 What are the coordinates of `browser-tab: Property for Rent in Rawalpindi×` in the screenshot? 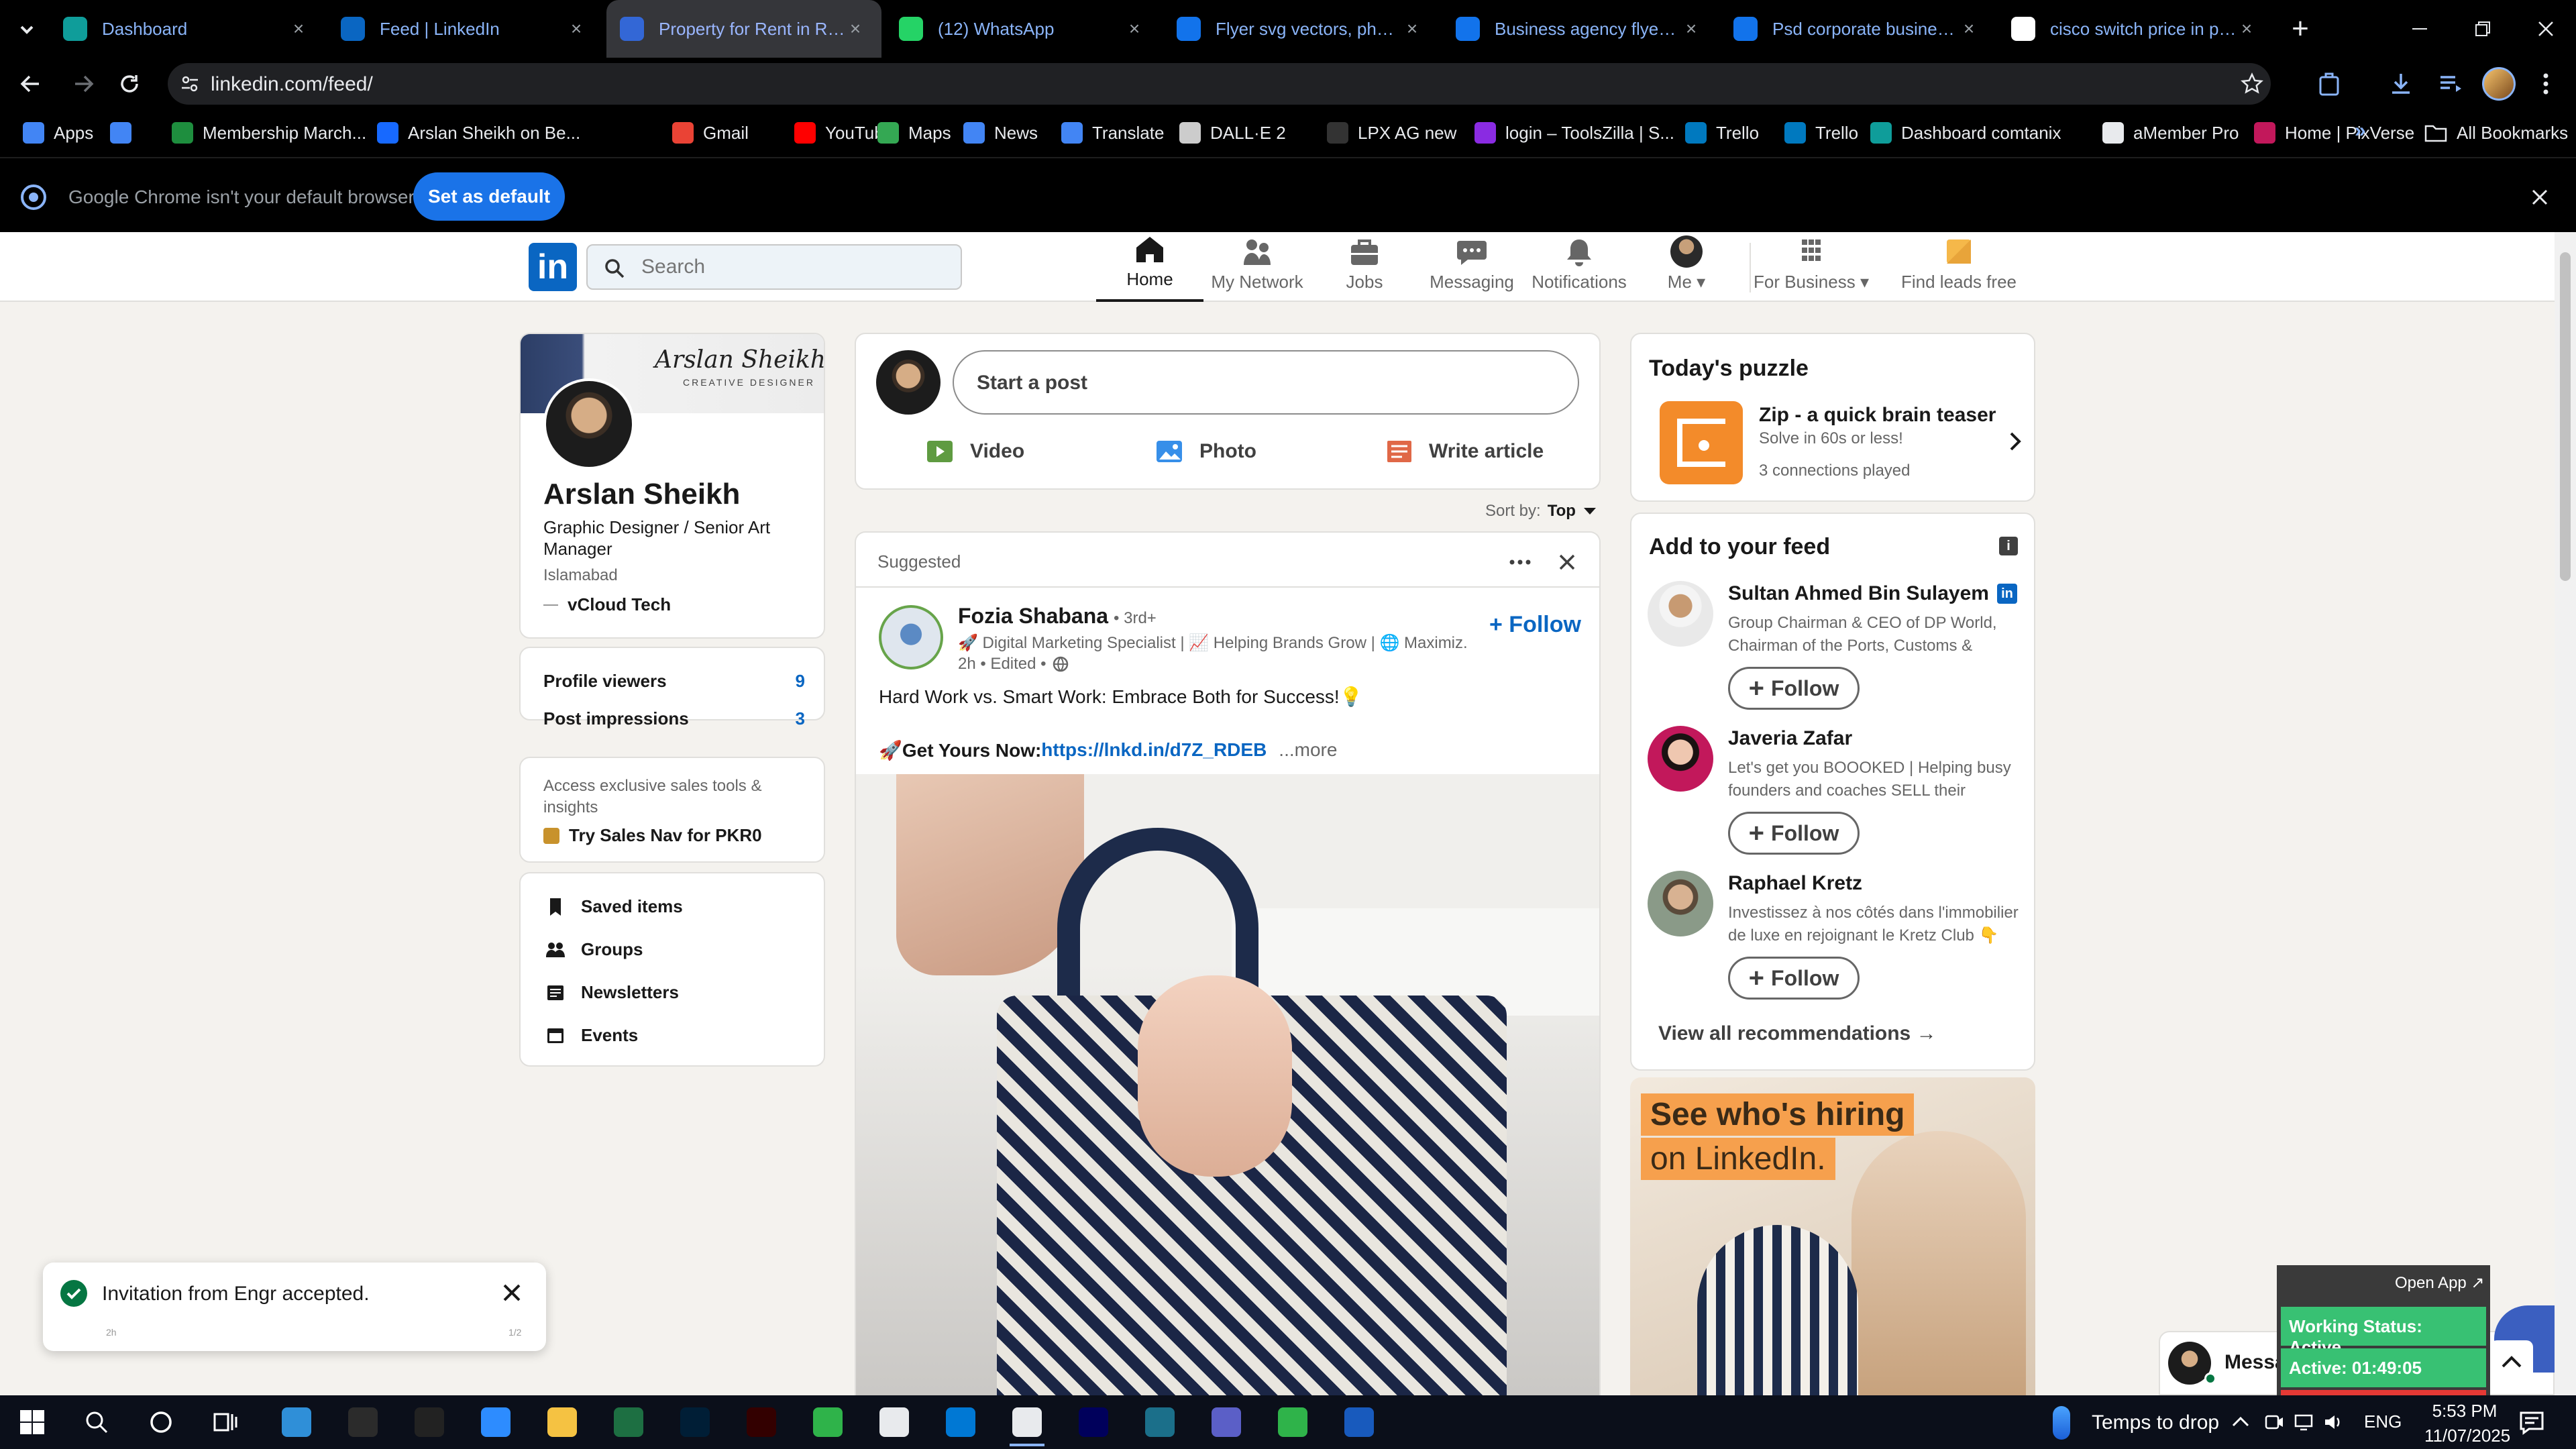 It's located at (743, 29).